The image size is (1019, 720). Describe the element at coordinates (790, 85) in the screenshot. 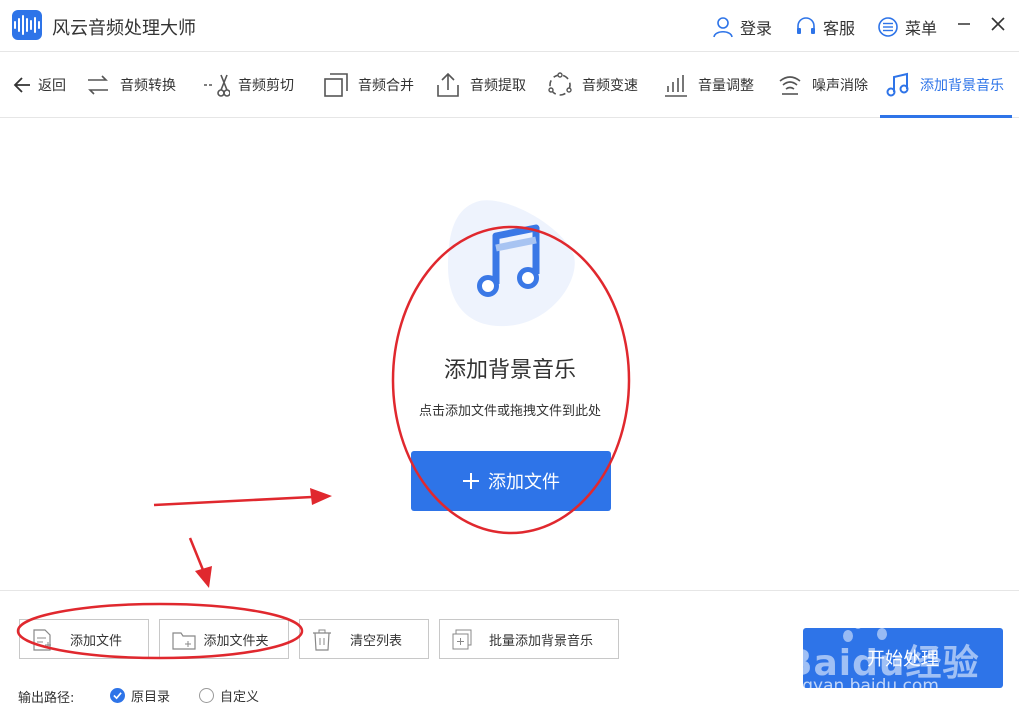

I see `noise-icon` at that location.